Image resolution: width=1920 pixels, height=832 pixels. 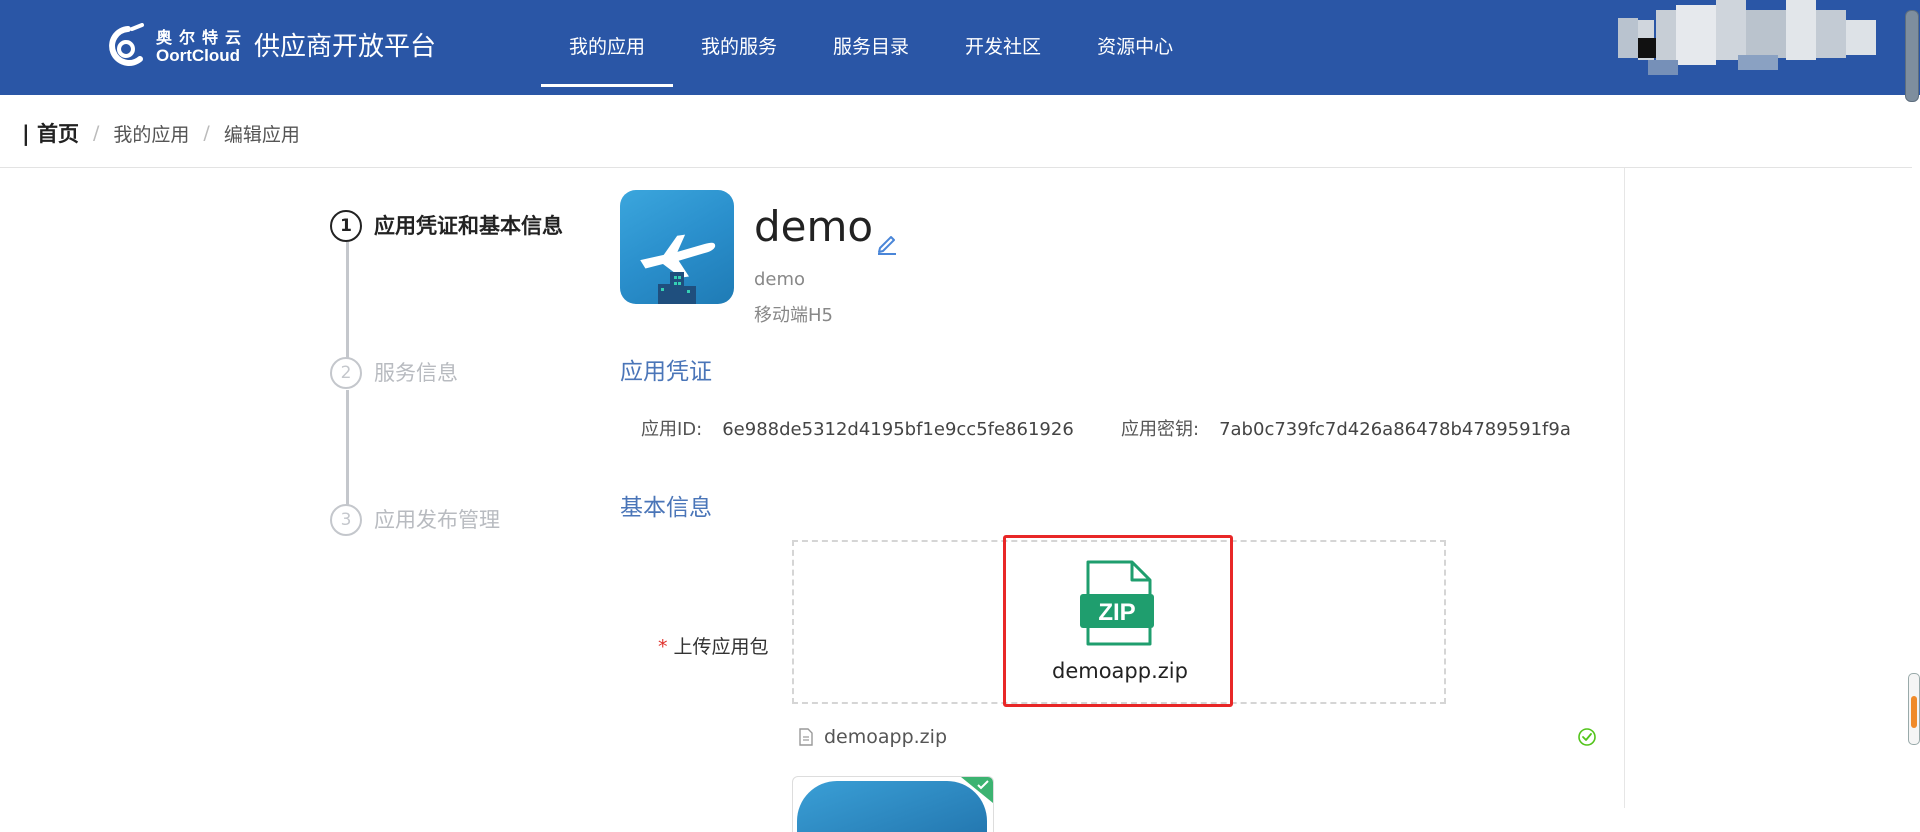 What do you see at coordinates (663, 647) in the screenshot?
I see `required-mark: *` at bounding box center [663, 647].